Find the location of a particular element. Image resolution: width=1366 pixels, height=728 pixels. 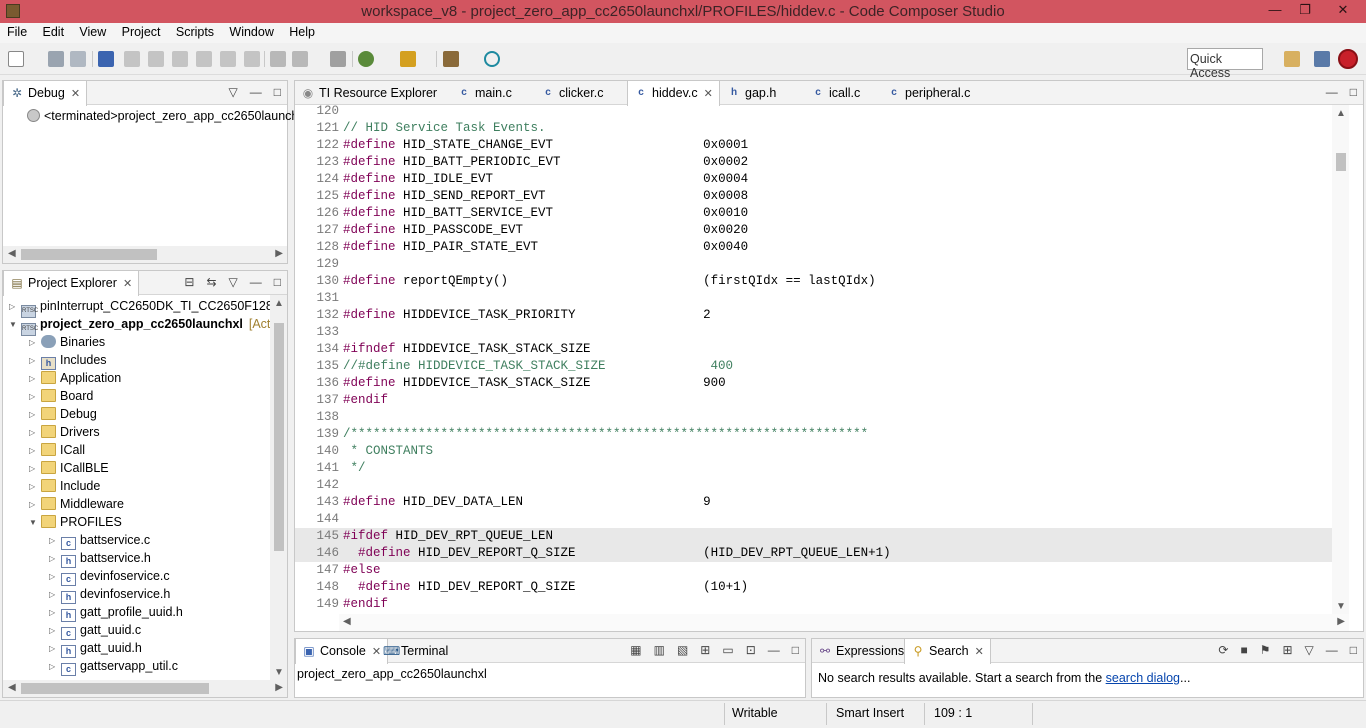

editor-tab: c hiddev.c ✕ is located at coordinates (673, 93).